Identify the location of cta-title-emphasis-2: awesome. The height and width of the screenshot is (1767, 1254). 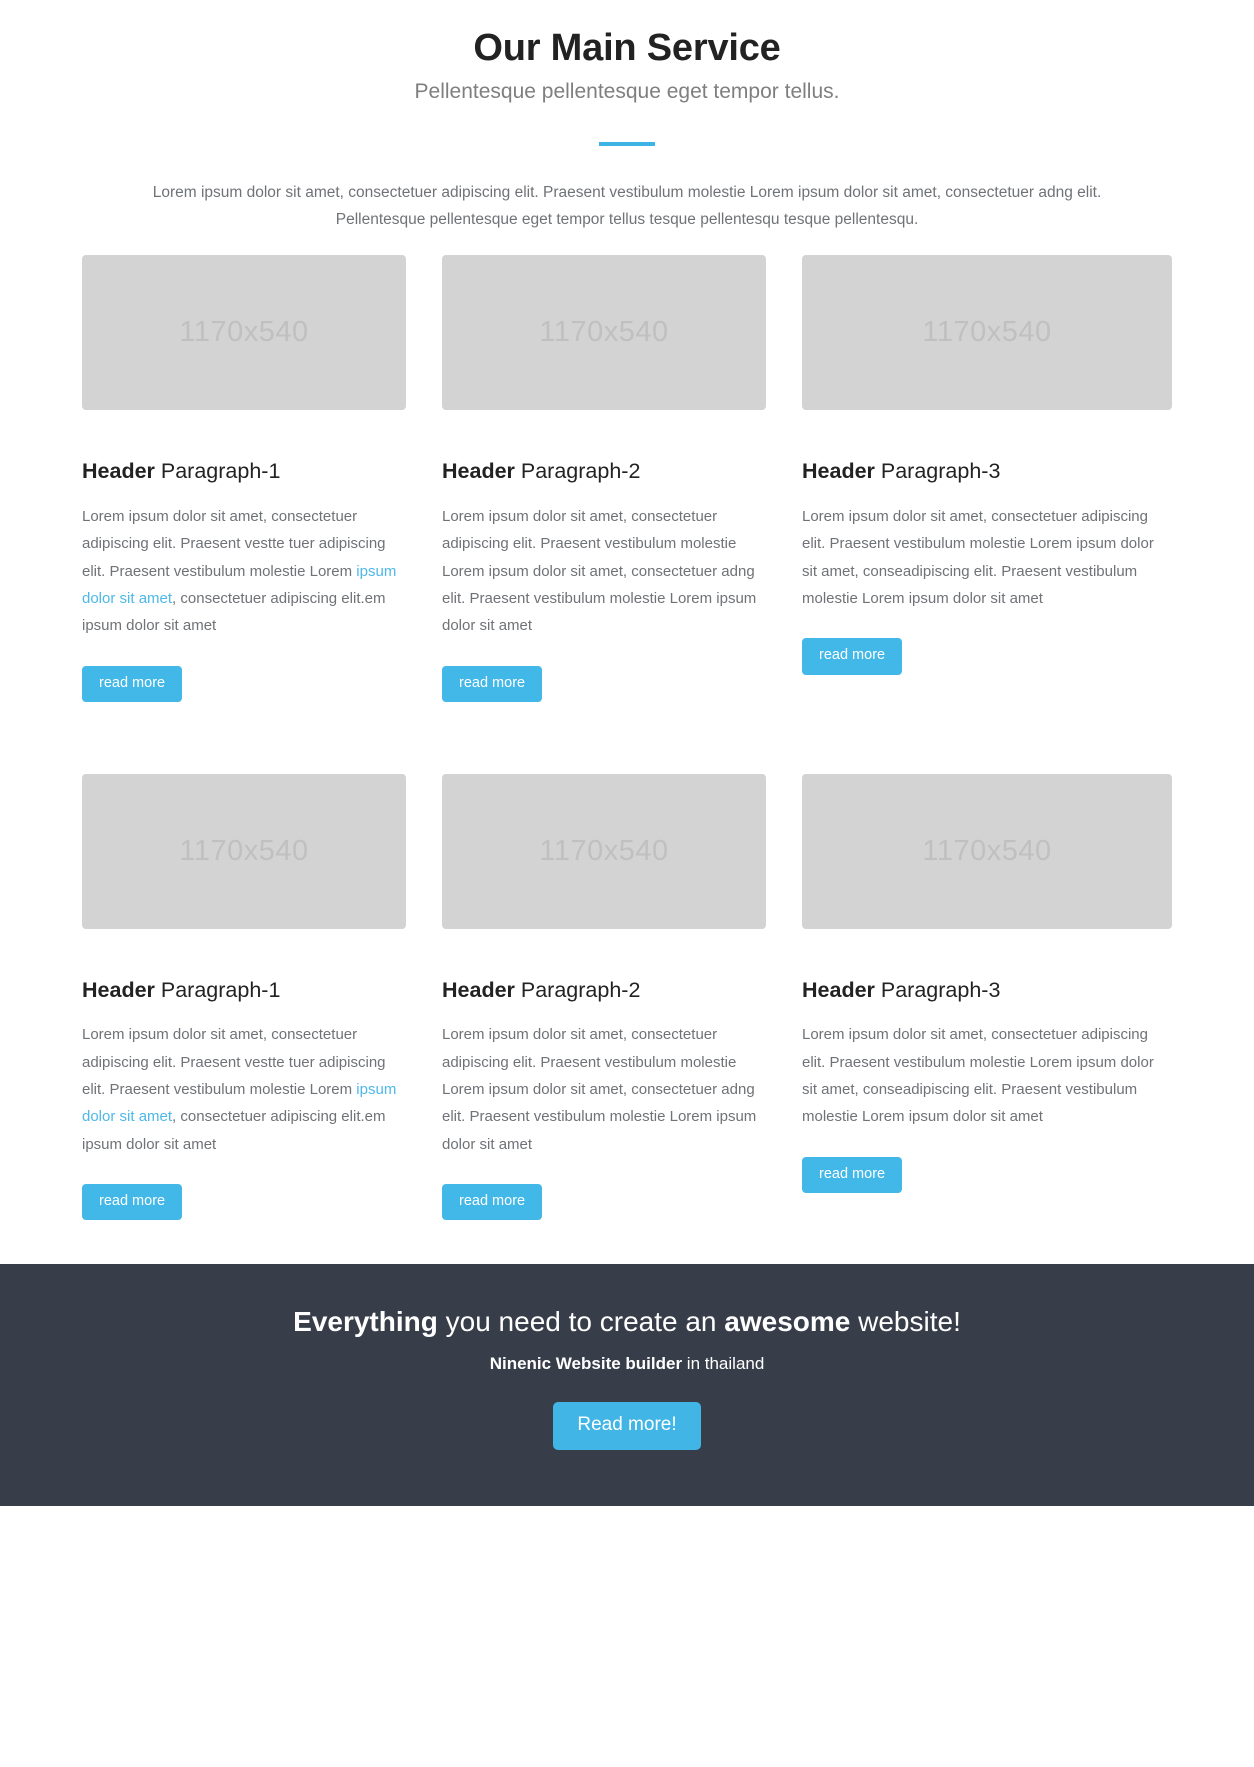
(787, 1321).